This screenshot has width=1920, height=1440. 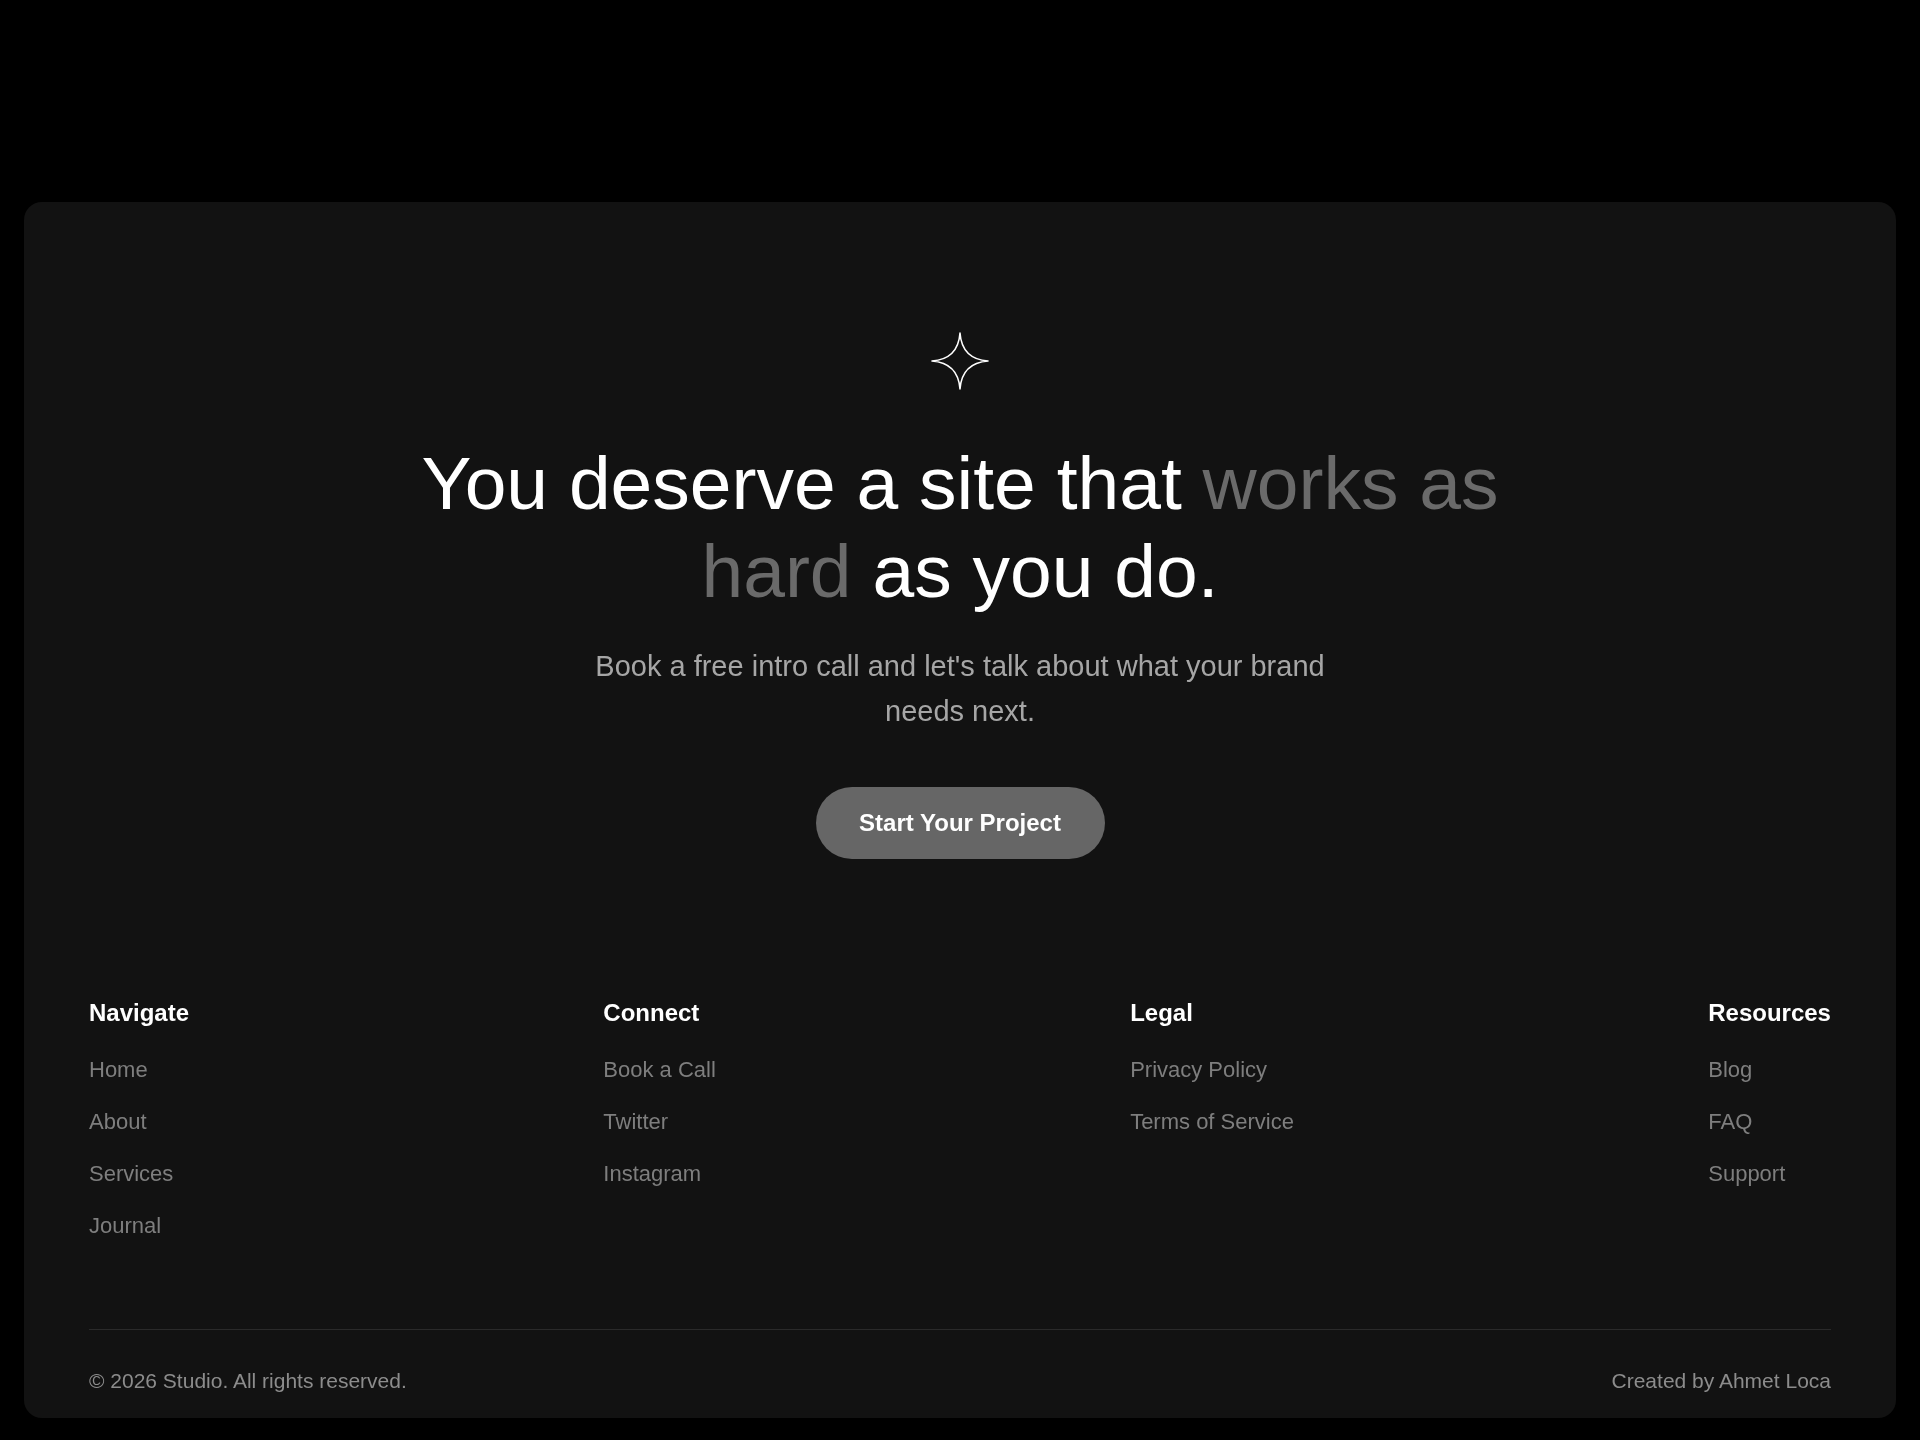 What do you see at coordinates (125, 1226) in the screenshot?
I see `footer-link: Journal` at bounding box center [125, 1226].